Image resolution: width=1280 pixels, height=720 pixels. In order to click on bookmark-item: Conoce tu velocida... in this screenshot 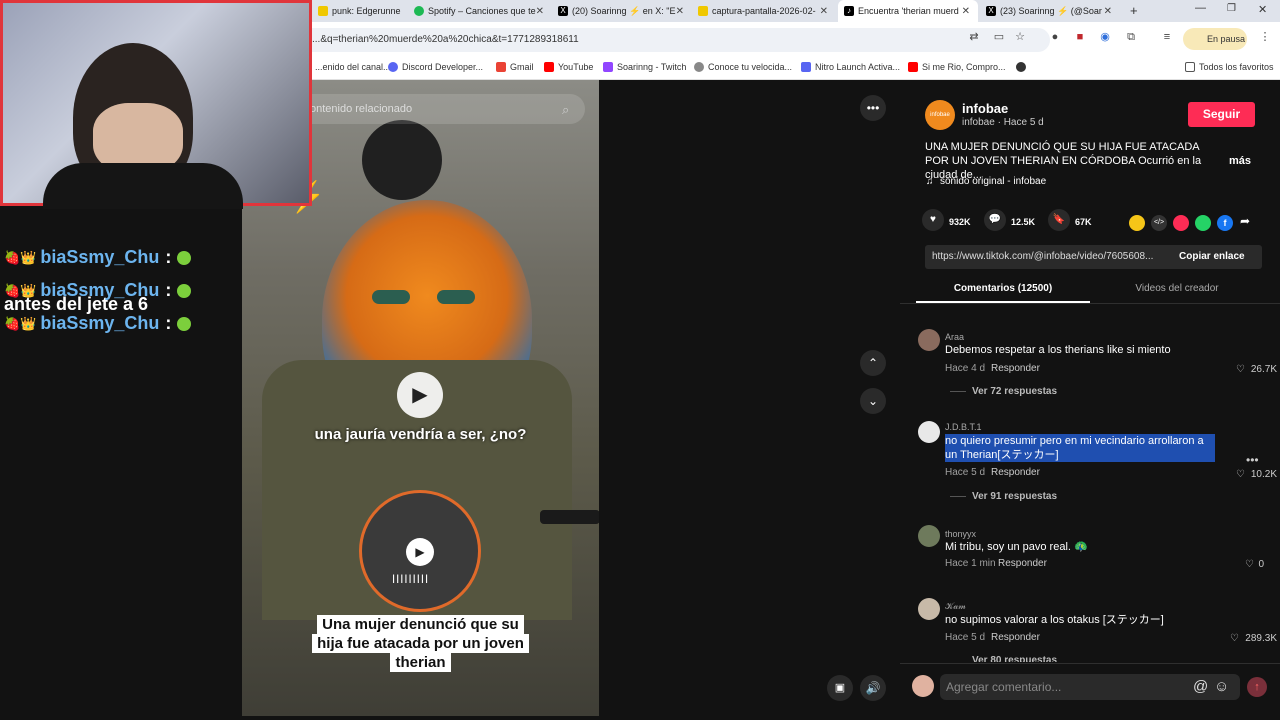, I will do `click(743, 67)`.